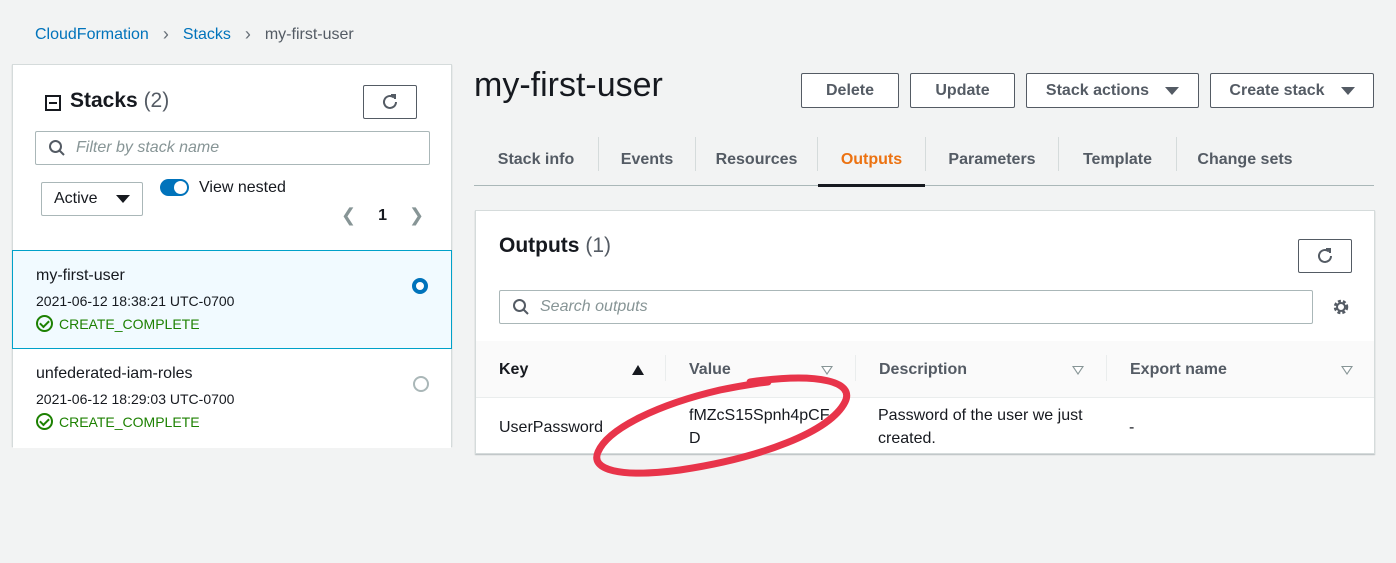 The image size is (1396, 563). Describe the element at coordinates (135, 301) in the screenshot. I see `stack-date: 2021-06-12 18:38:21 UTC-0700` at that location.